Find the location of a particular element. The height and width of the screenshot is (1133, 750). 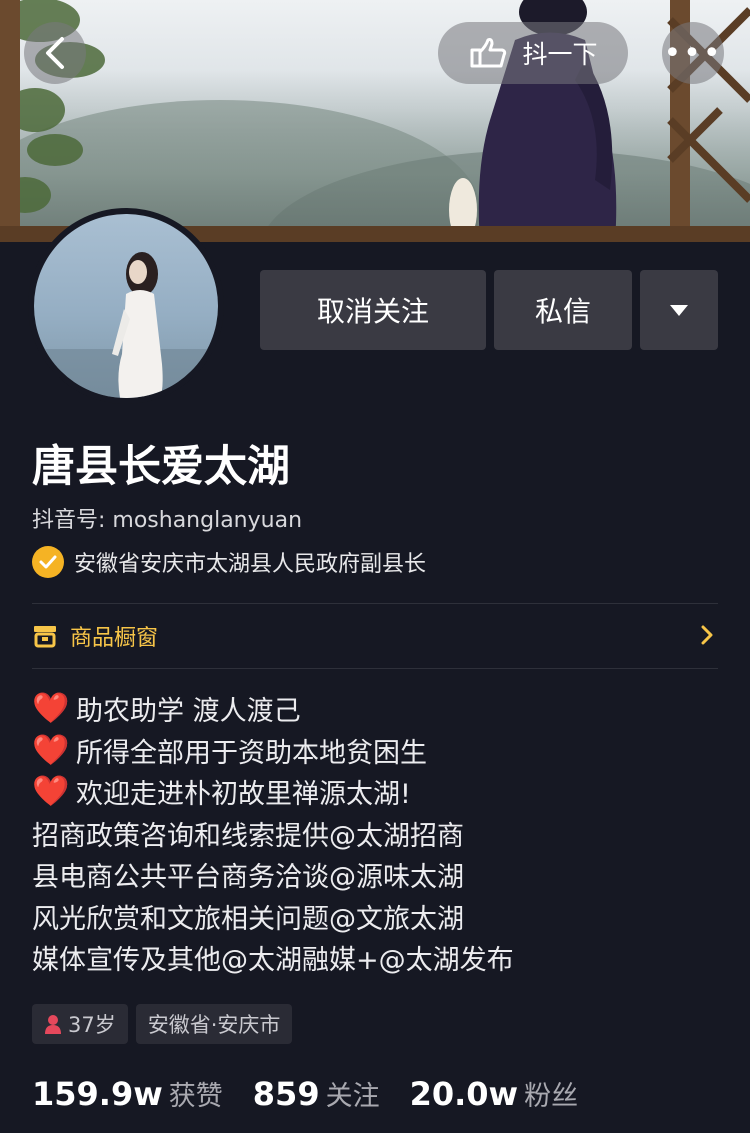

triangle-down-icon is located at coordinates (679, 310).